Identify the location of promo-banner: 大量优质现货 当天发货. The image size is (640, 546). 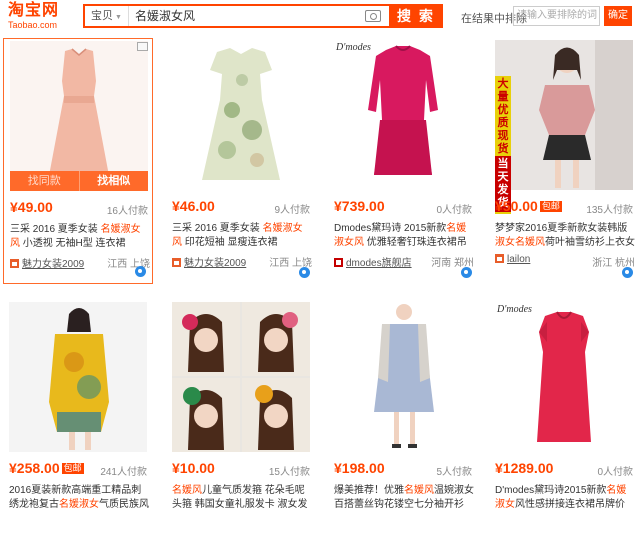
(503, 145).